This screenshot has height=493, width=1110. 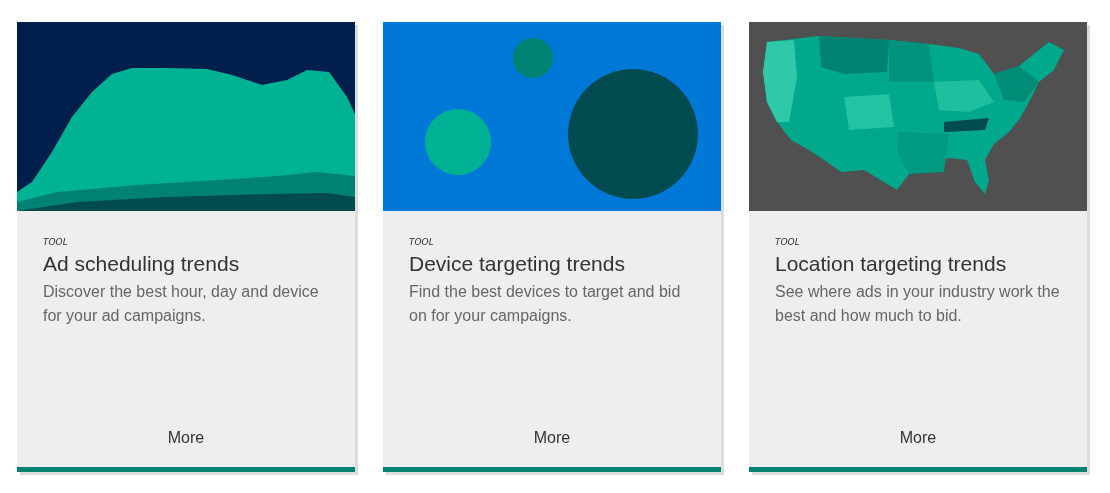 I want to click on card-title: Location targeting trends, so click(x=891, y=264).